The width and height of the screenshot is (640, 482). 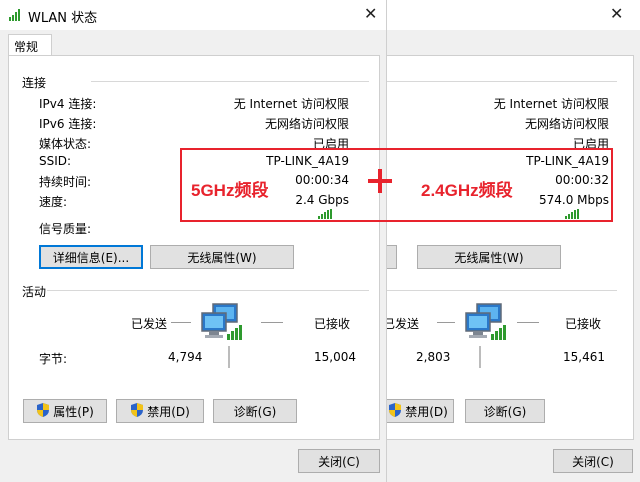 What do you see at coordinates (193, 15) in the screenshot?
I see `title-bar: WLAN 状态 ✕` at bounding box center [193, 15].